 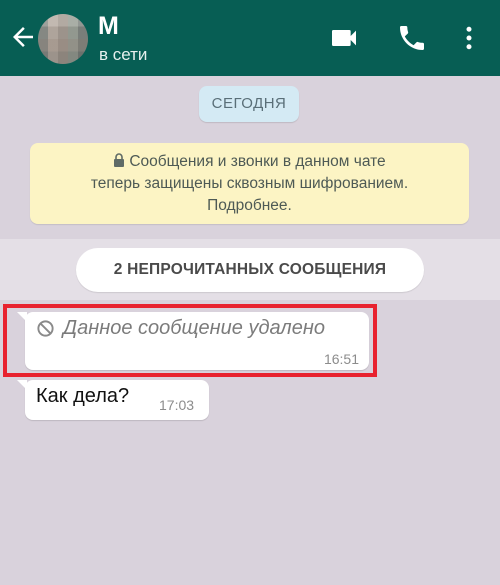 What do you see at coordinates (23, 37) in the screenshot?
I see `back-arrow-icon` at bounding box center [23, 37].